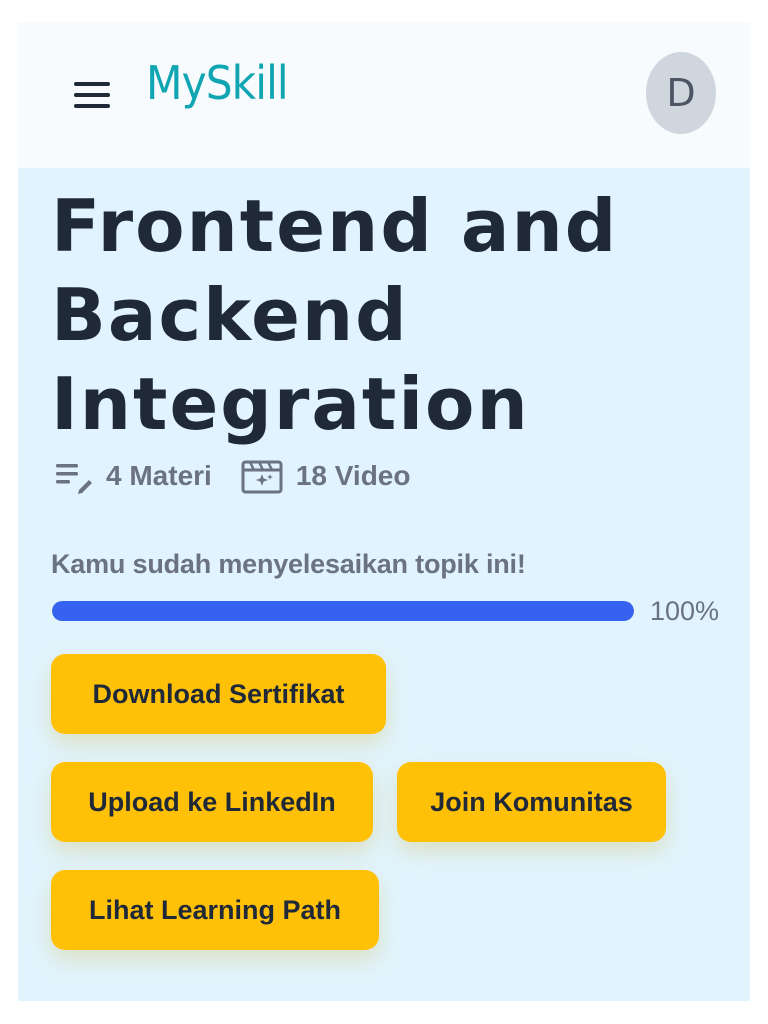  What do you see at coordinates (685, 611) in the screenshot?
I see `progress-percentage: 100%` at bounding box center [685, 611].